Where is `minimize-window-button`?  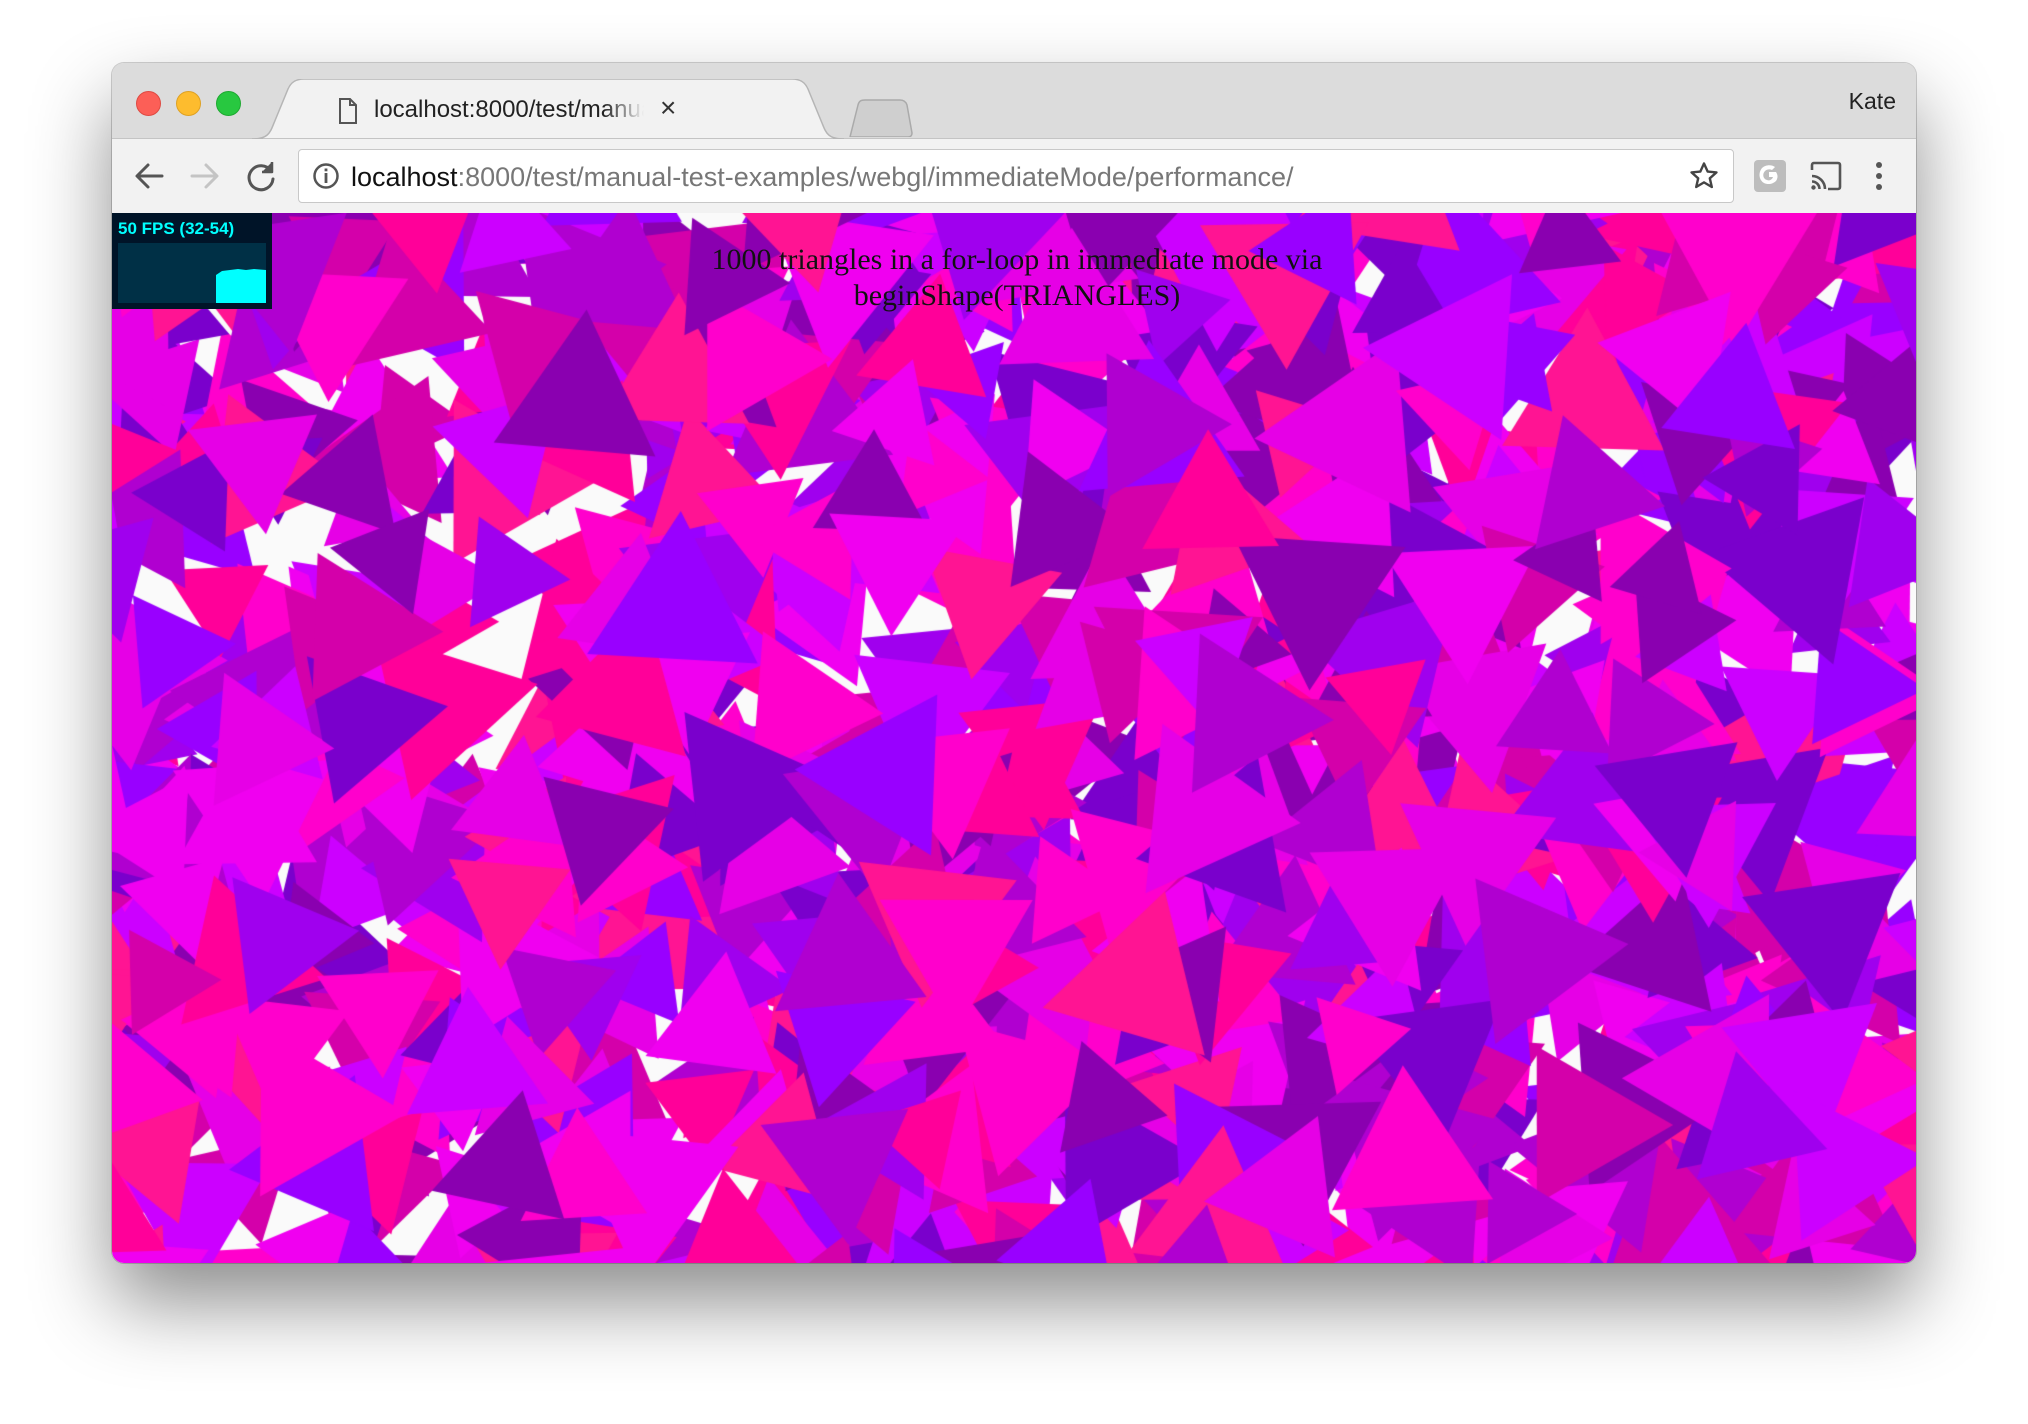 minimize-window-button is located at coordinates (188, 103).